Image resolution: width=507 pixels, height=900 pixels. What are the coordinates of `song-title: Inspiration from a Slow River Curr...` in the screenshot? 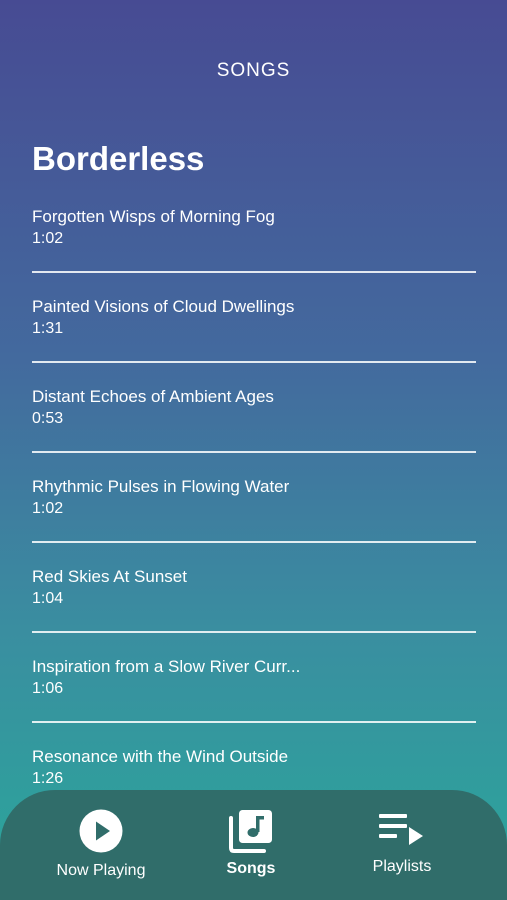 It's located at (166, 666).